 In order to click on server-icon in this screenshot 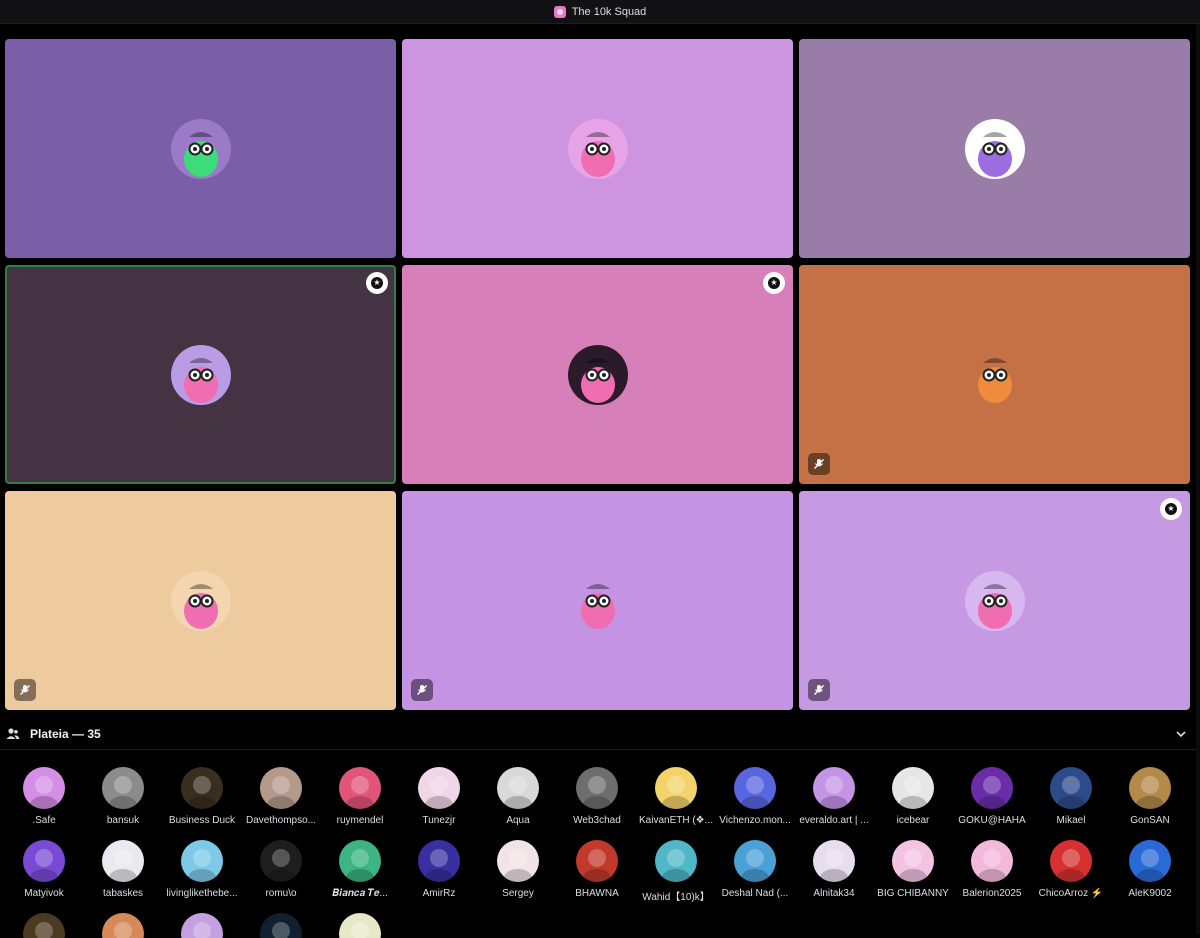, I will do `click(559, 11)`.